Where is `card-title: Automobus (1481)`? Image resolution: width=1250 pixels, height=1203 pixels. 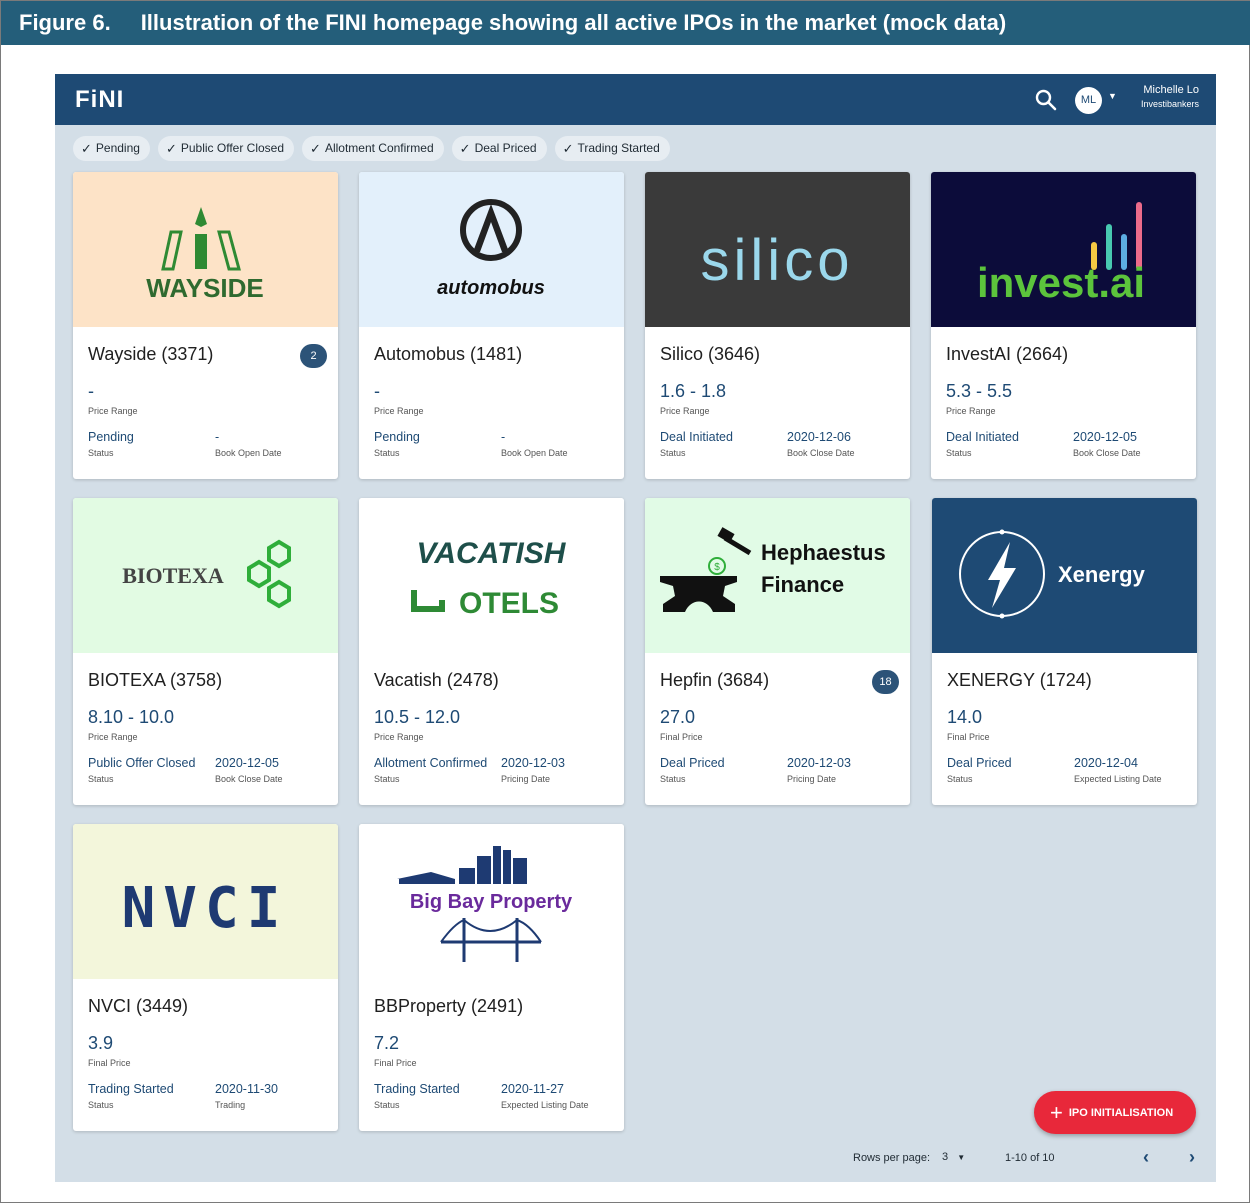 card-title: Automobus (1481) is located at coordinates (448, 354).